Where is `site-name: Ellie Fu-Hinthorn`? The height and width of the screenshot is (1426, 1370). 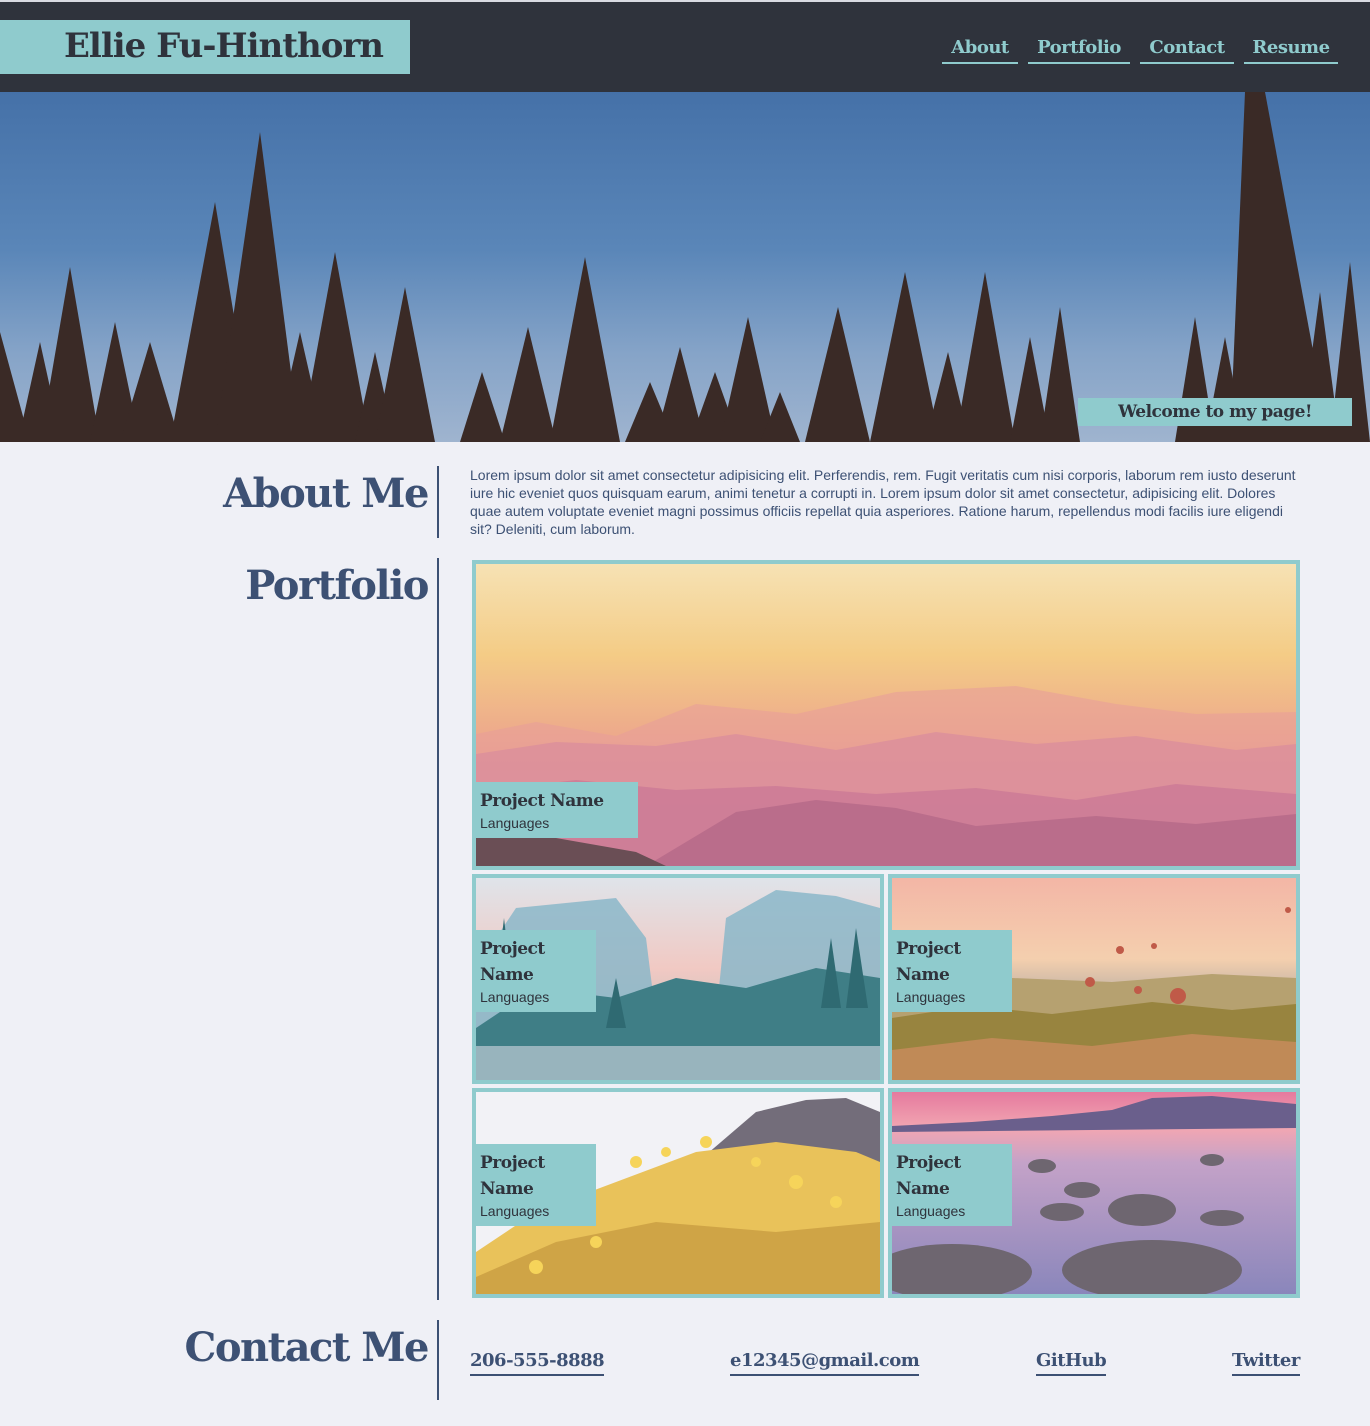 site-name: Ellie Fu-Hinthorn is located at coordinates (224, 46).